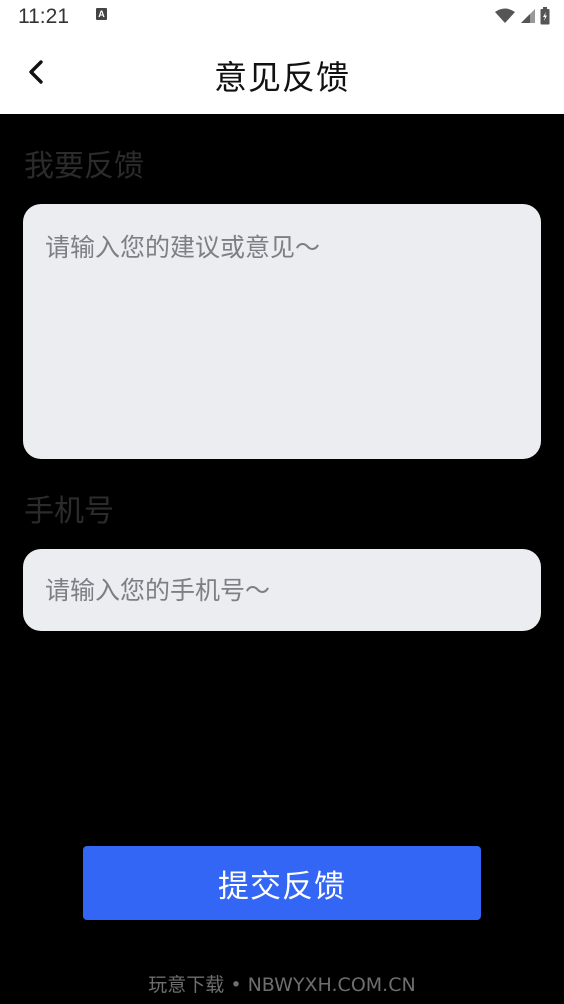 This screenshot has width=564, height=1004. I want to click on a-notification-icon: A, so click(101, 14).